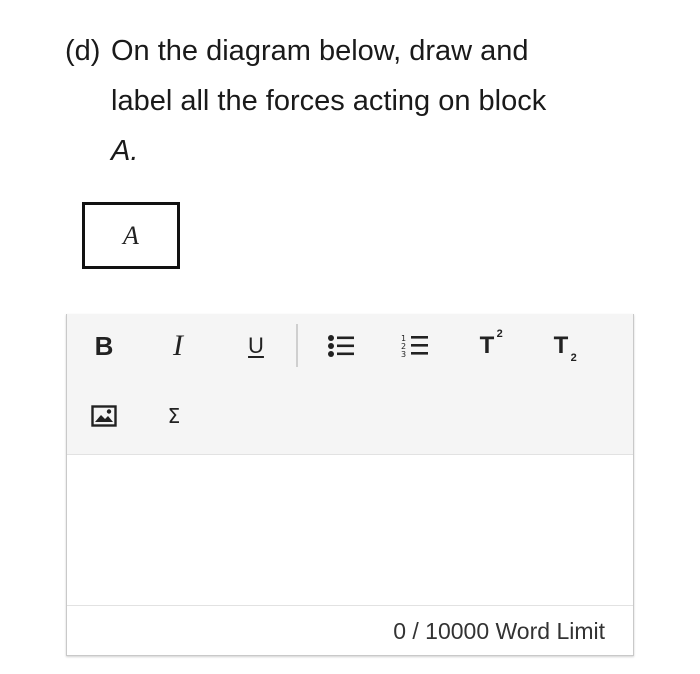 Image resolution: width=700 pixels, height=674 pixels. Describe the element at coordinates (83, 51) in the screenshot. I see `question-label: (d)` at that location.